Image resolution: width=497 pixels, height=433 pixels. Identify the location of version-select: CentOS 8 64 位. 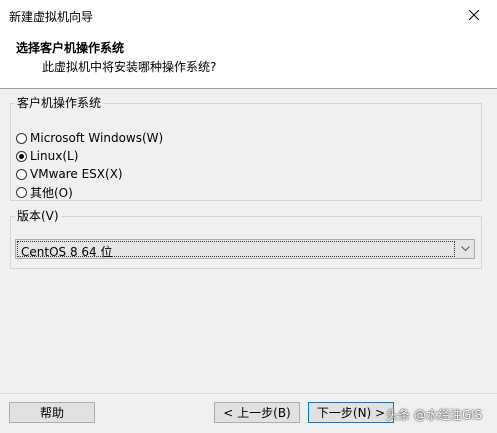
(245, 249).